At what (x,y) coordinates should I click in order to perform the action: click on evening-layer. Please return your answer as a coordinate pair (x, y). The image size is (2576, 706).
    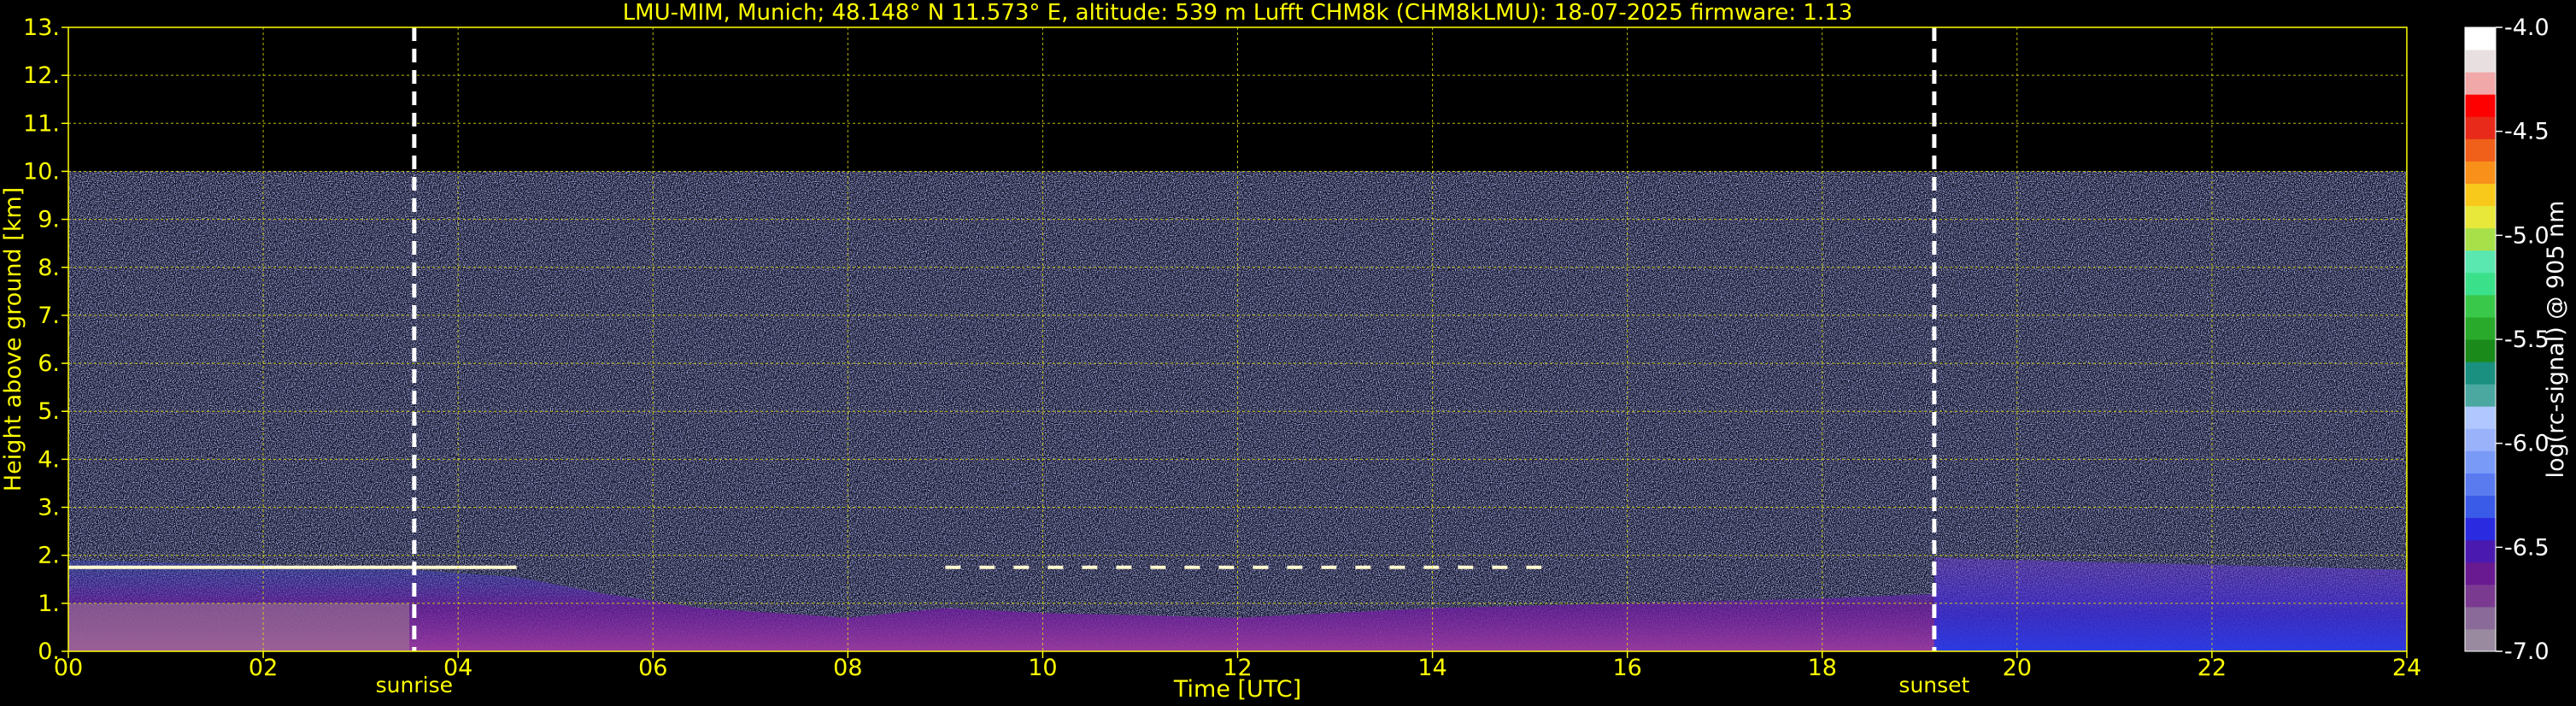
    Looking at the image, I should click on (2170, 604).